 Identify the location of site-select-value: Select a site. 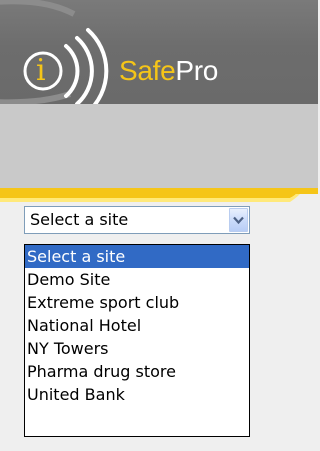
(79, 219).